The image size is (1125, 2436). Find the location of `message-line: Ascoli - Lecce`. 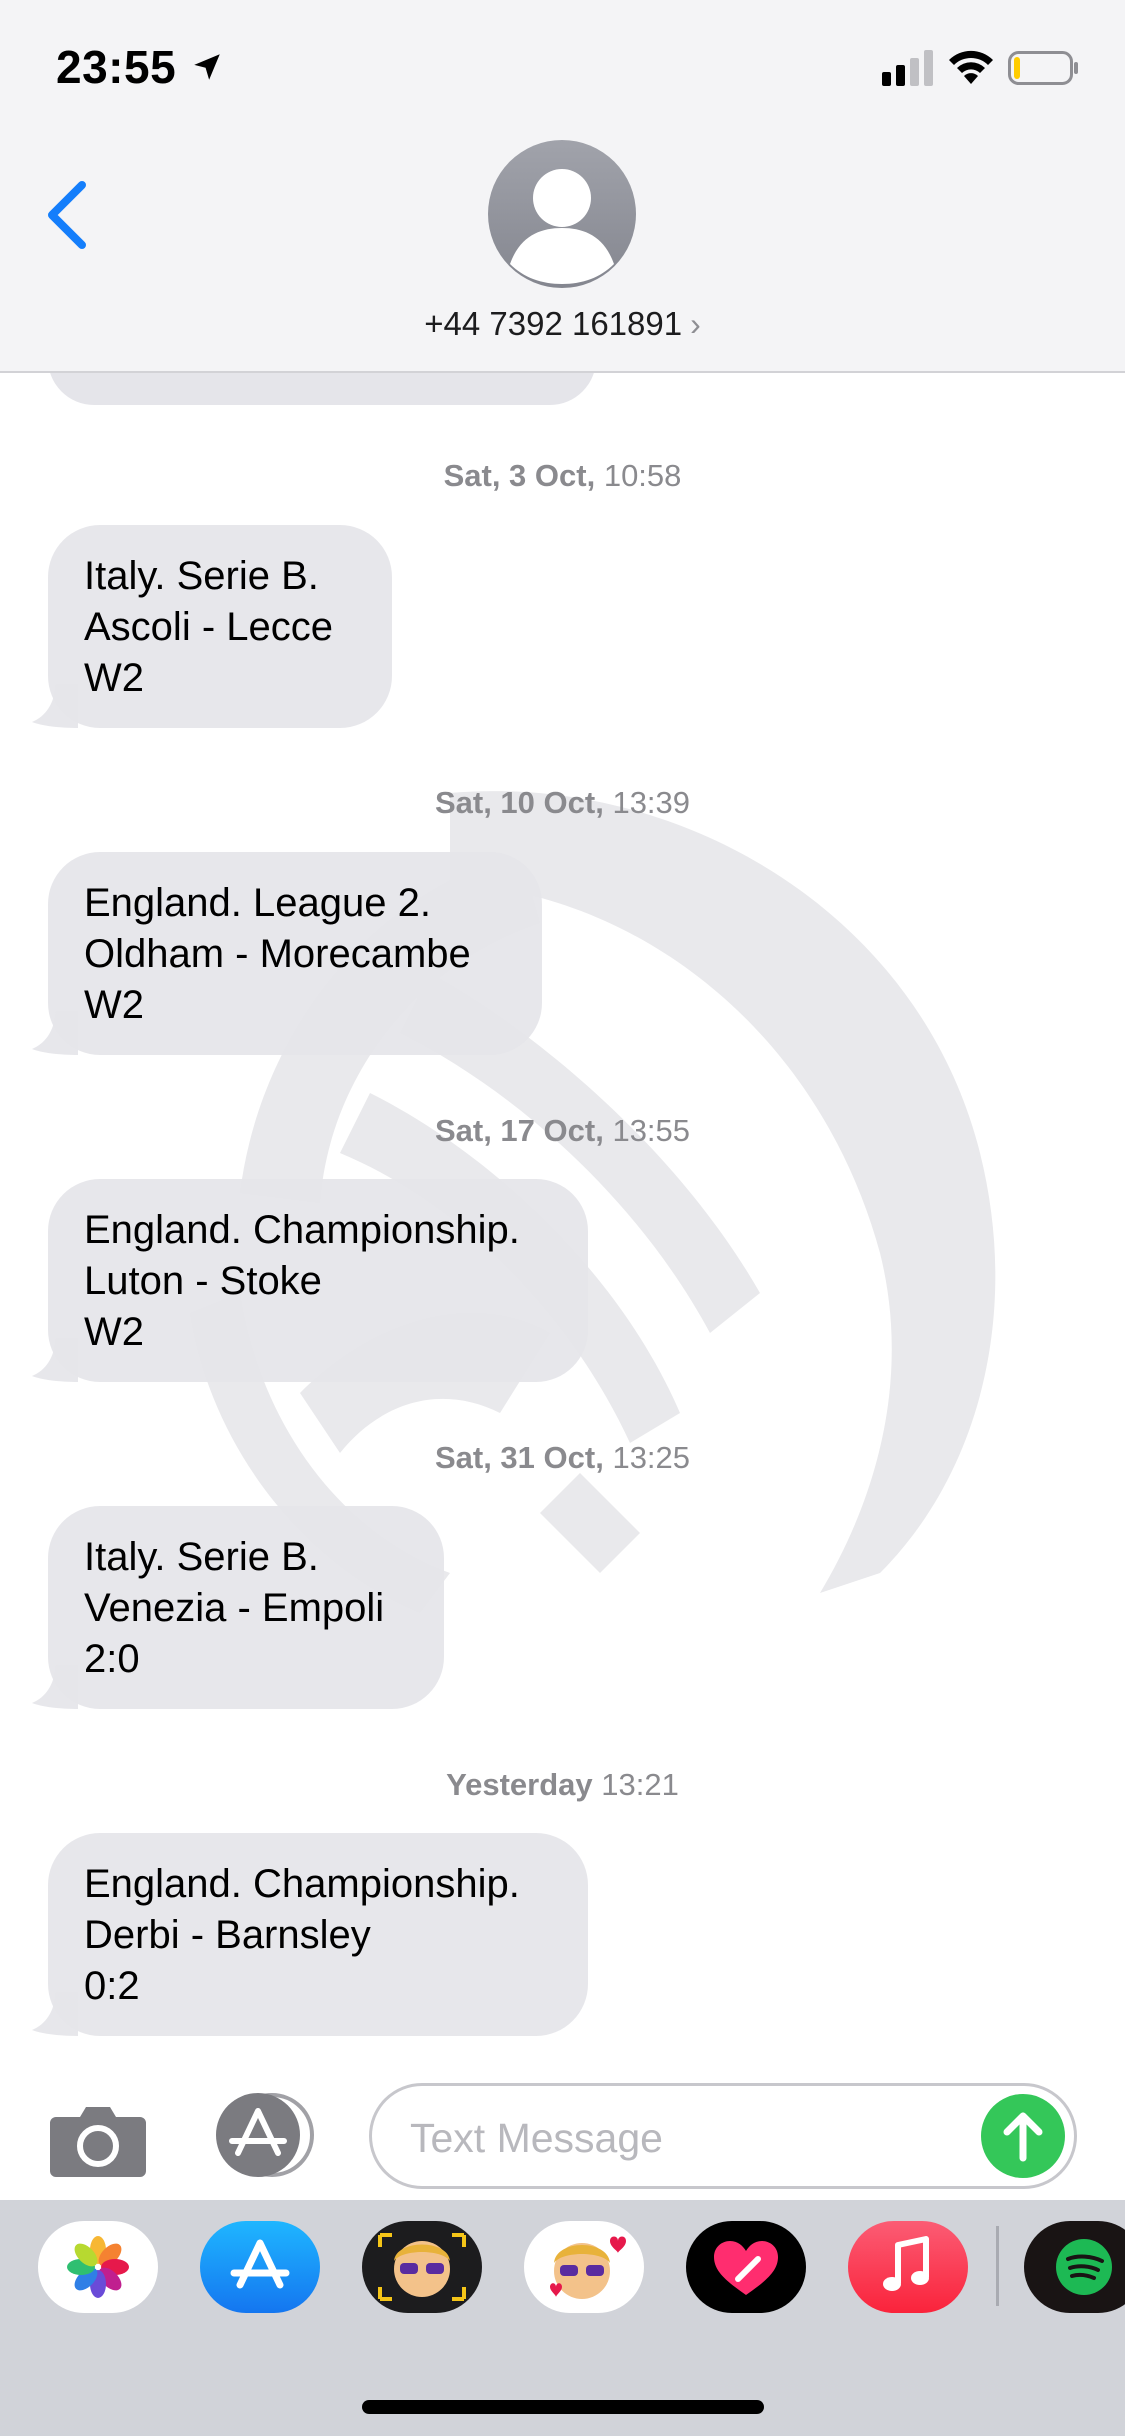

message-line: Ascoli - Lecce is located at coordinates (208, 627).